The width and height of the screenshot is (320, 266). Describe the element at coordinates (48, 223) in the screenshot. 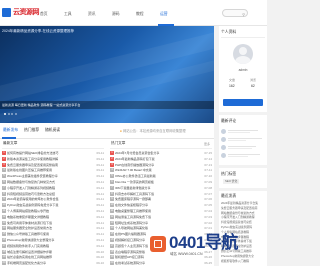

I see `list-item-title: 免费可商用字体素材资源打包下载` at that location.